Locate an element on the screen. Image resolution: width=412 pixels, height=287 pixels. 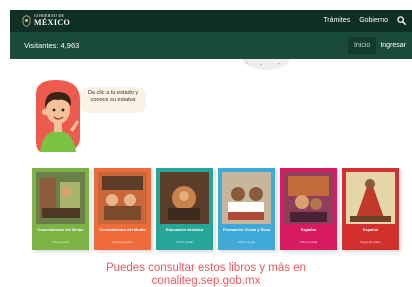
book-cover-2: Conocimiento del Medio Segundo grado is located at coordinates (124, 209).